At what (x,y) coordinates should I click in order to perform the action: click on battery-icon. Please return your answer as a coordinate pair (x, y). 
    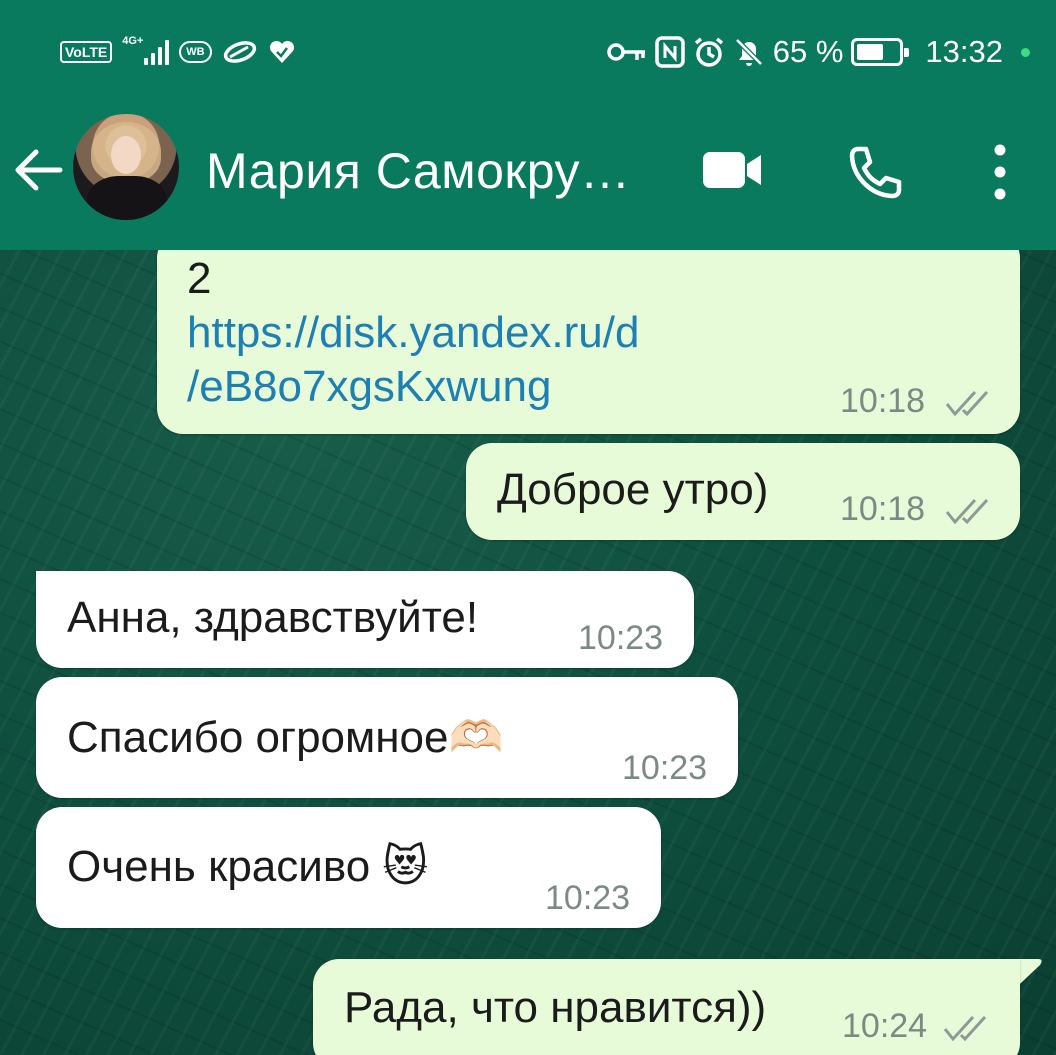
    Looking at the image, I should click on (880, 52).